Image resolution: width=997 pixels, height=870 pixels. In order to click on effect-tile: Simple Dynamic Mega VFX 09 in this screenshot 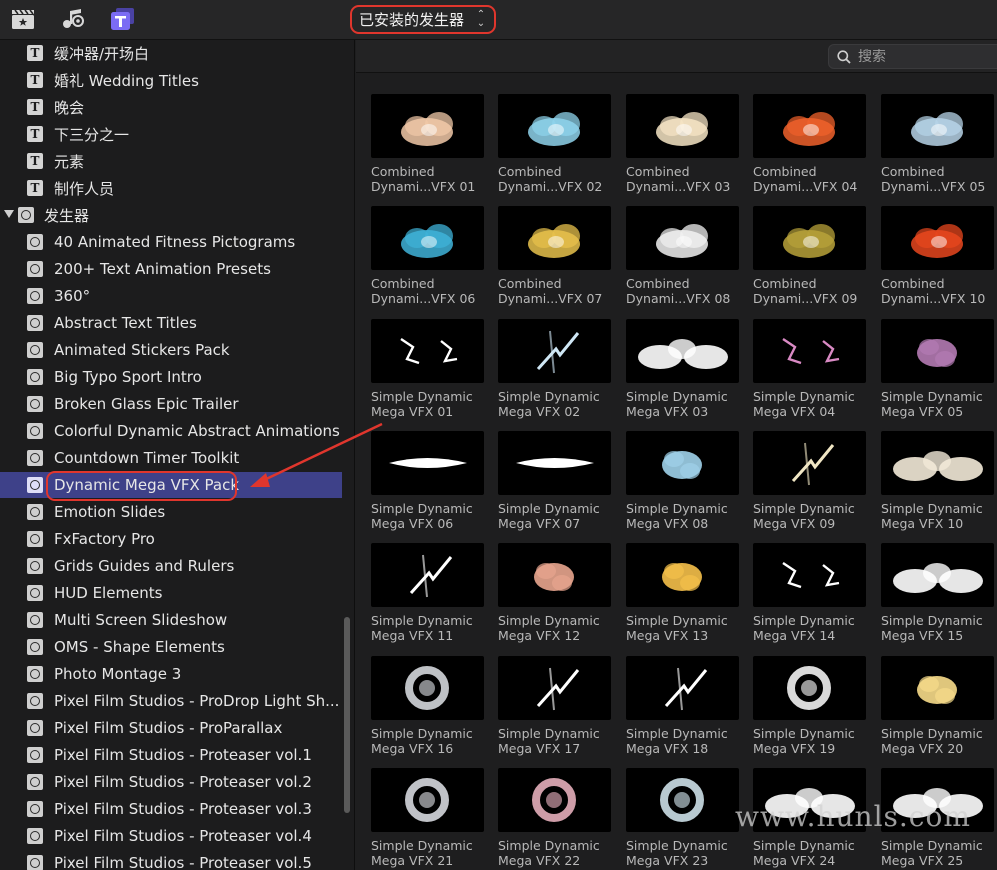, I will do `click(809, 484)`.